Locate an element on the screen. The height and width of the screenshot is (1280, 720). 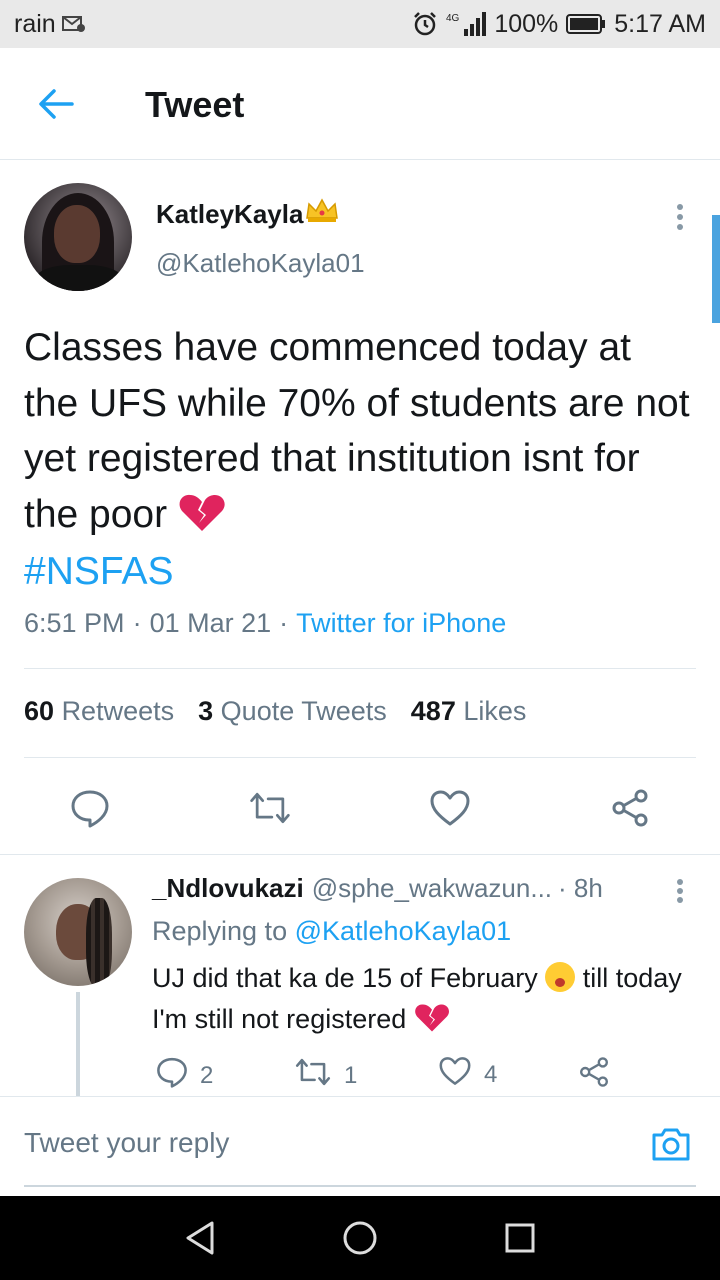
nav-home-icon is located at coordinates (360, 1238).